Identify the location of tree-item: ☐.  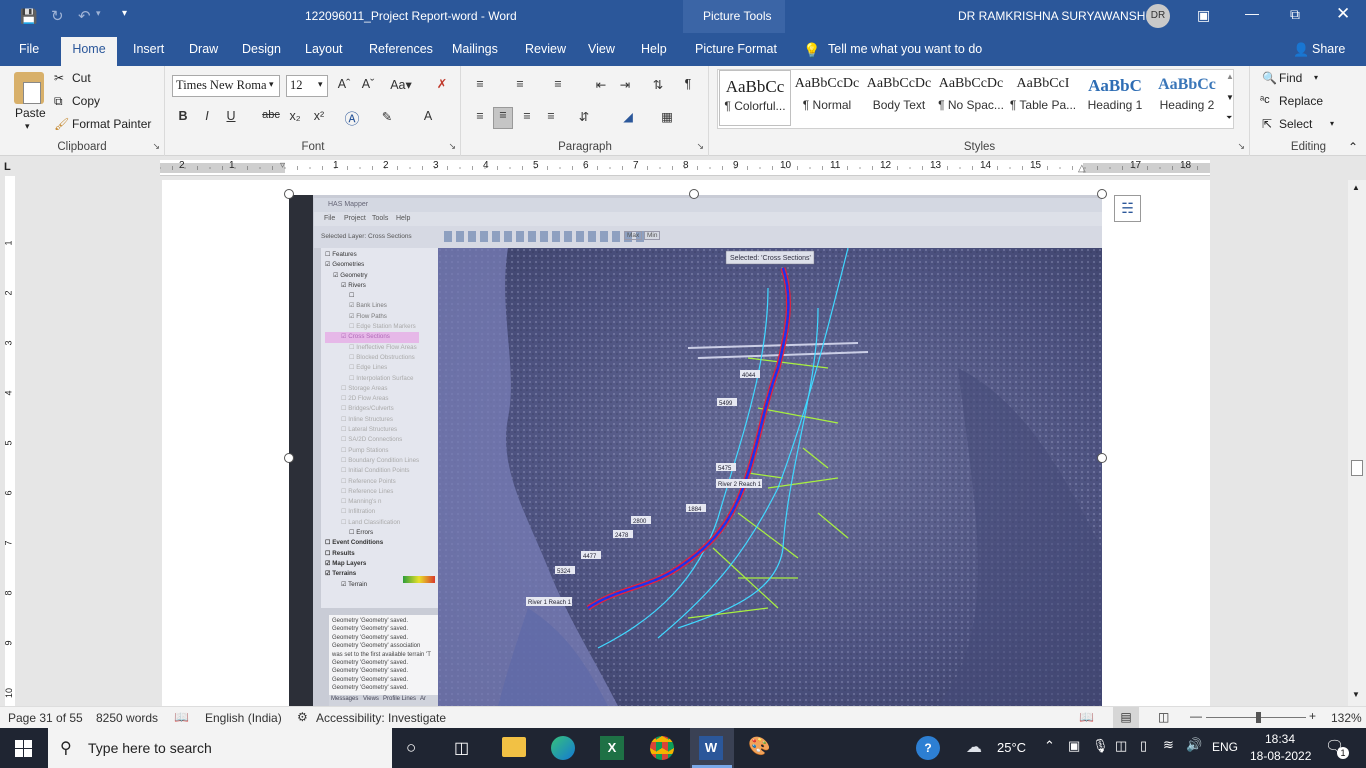
(372, 296).